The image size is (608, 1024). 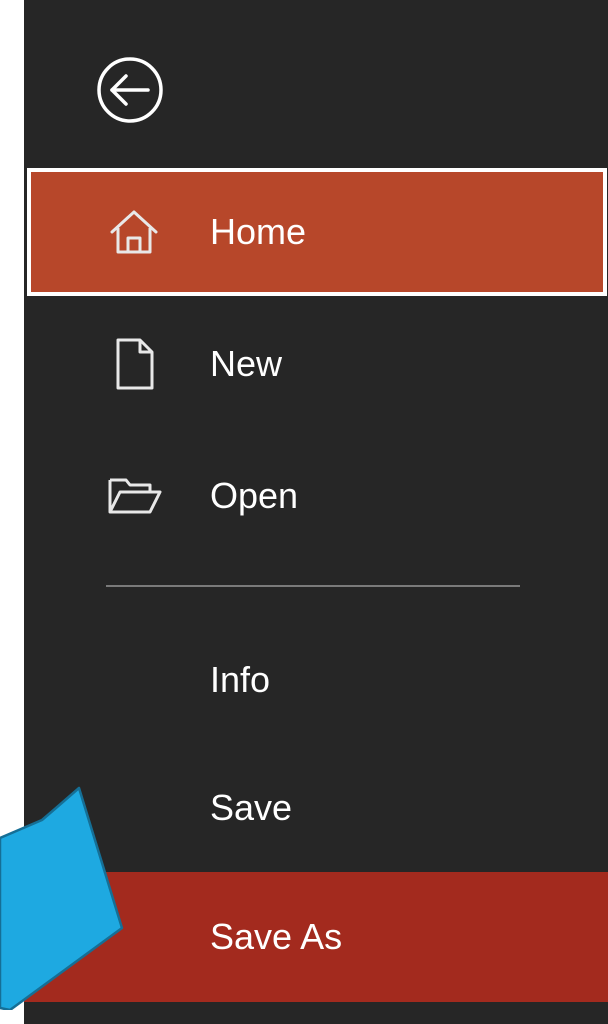 What do you see at coordinates (254, 495) in the screenshot?
I see `nav-item-label: Open` at bounding box center [254, 495].